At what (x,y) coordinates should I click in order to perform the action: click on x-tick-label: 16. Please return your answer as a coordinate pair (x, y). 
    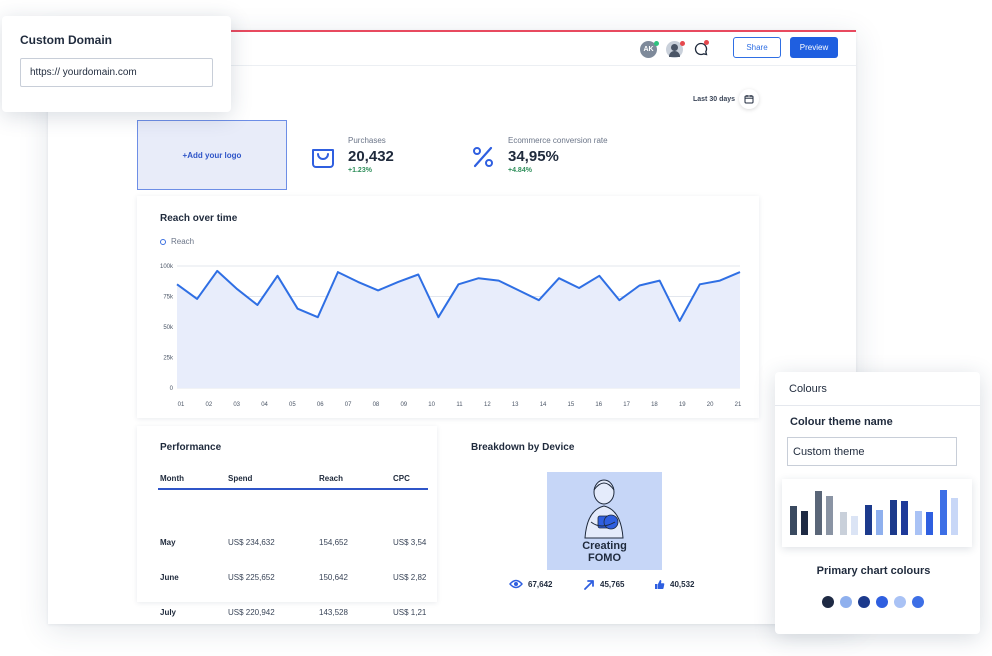
    Looking at the image, I should click on (598, 405).